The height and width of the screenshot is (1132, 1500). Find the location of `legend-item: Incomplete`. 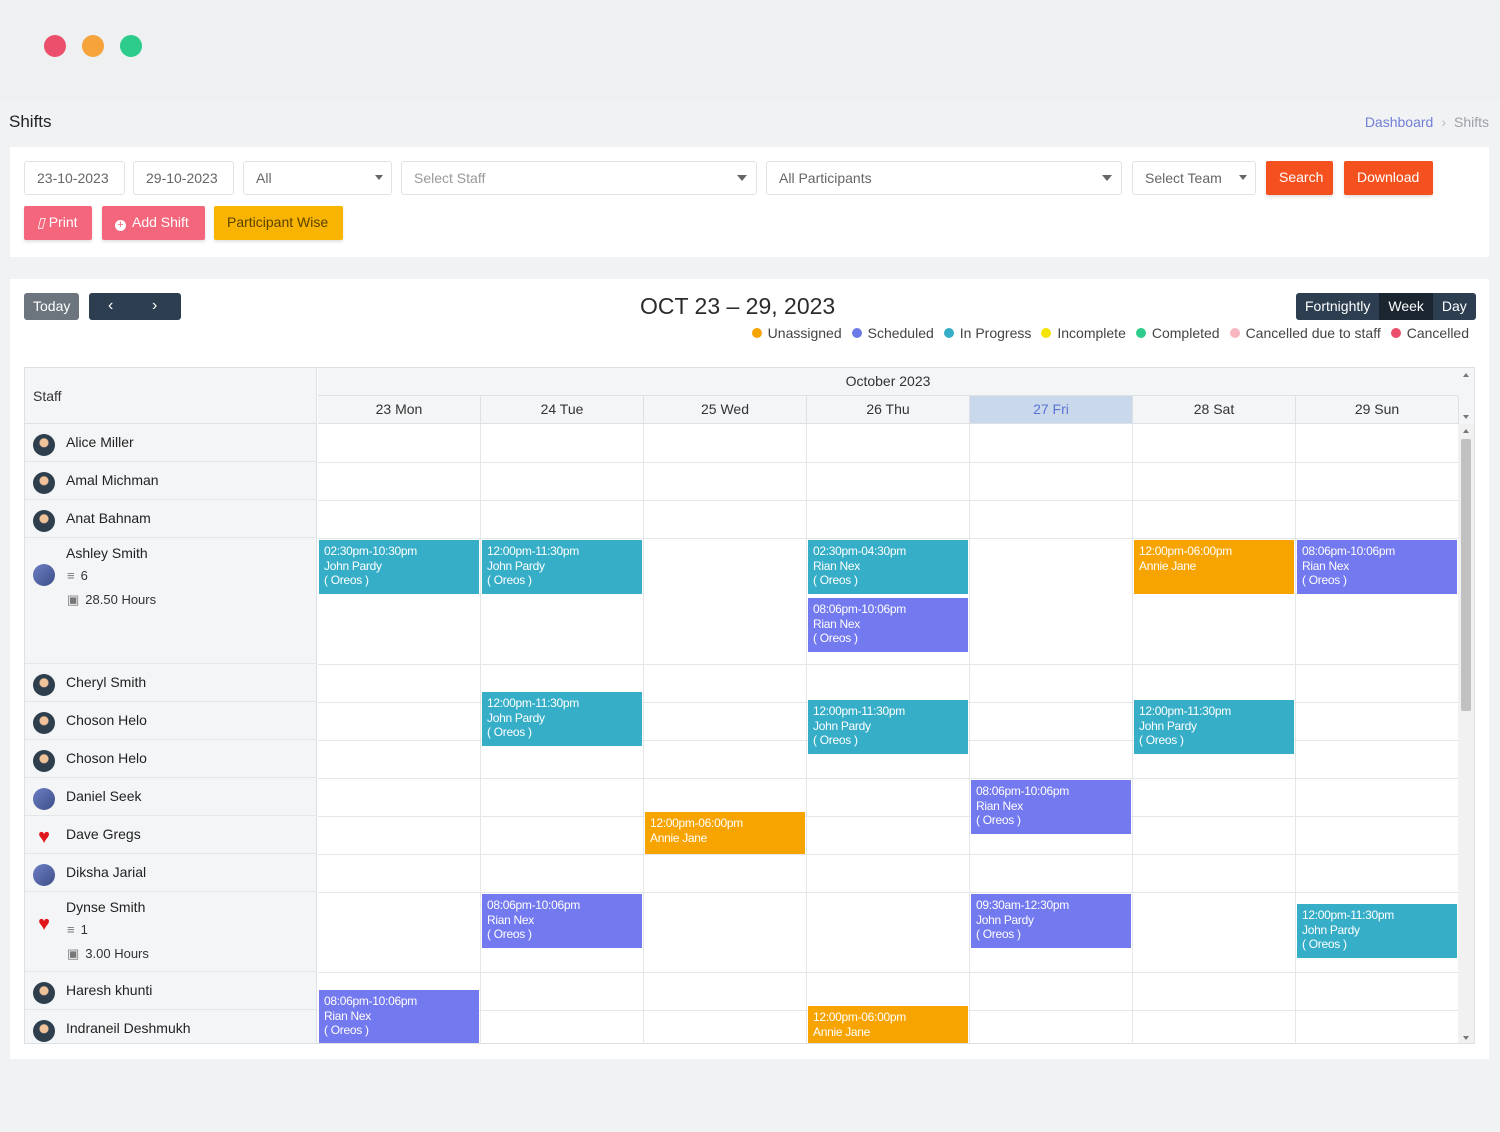

legend-item: Incomplete is located at coordinates (1083, 333).